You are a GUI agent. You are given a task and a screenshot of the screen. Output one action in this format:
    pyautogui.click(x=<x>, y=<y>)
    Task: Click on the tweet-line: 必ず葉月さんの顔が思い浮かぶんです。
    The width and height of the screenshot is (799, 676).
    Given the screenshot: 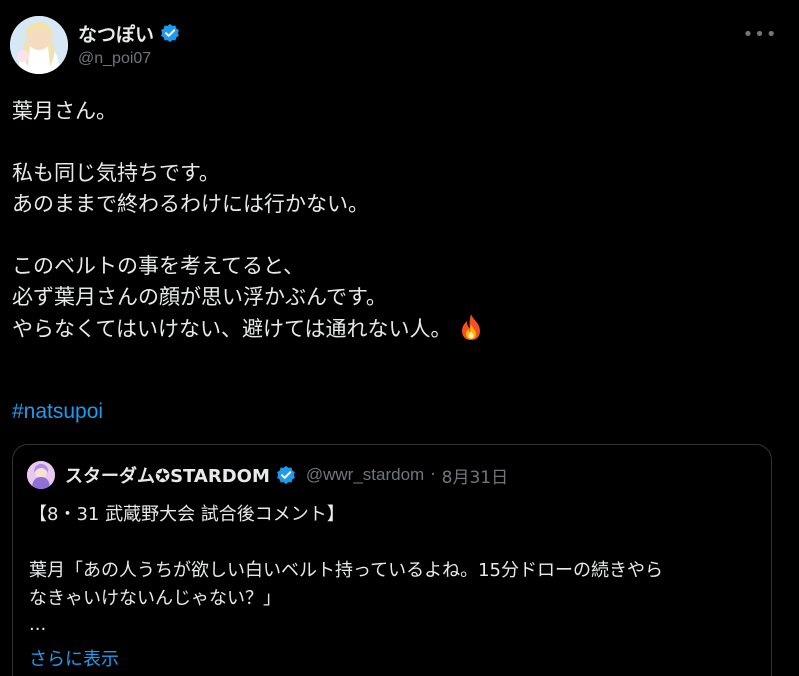 What is the action you would take?
    pyautogui.click(x=199, y=297)
    